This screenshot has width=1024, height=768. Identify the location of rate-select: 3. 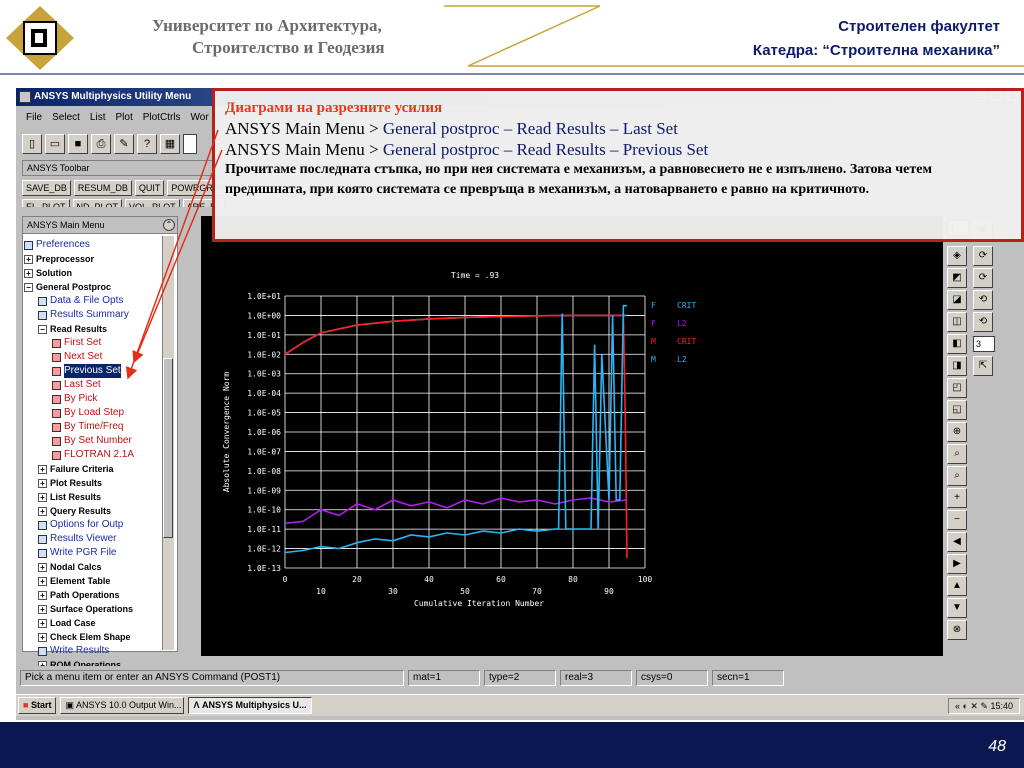
(984, 344).